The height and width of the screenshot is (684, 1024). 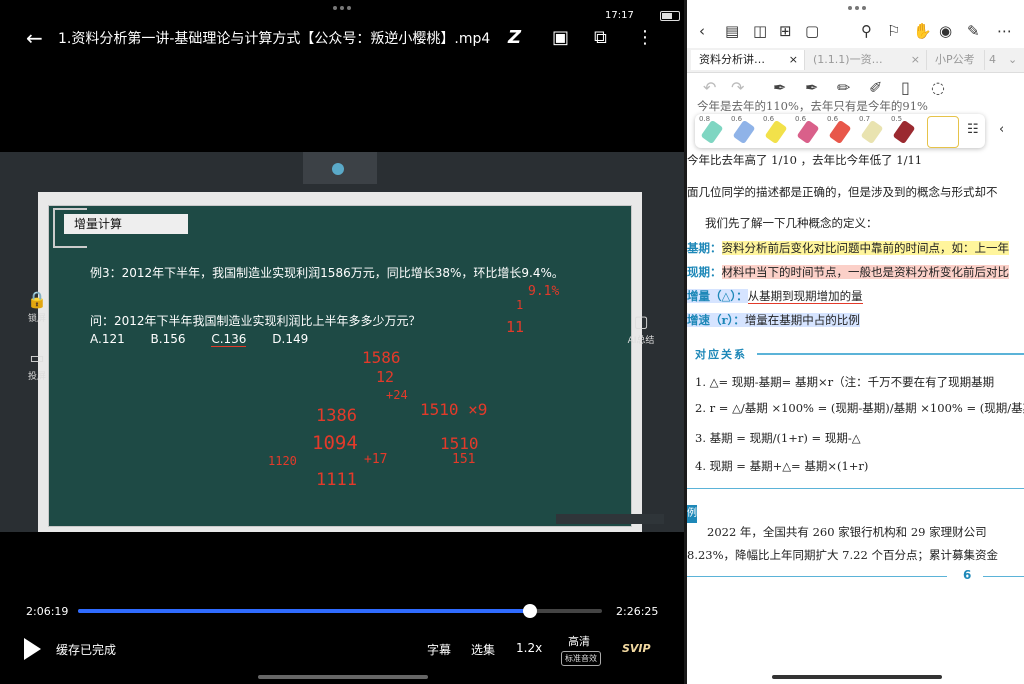 I want to click on play-button, so click(x=32, y=649).